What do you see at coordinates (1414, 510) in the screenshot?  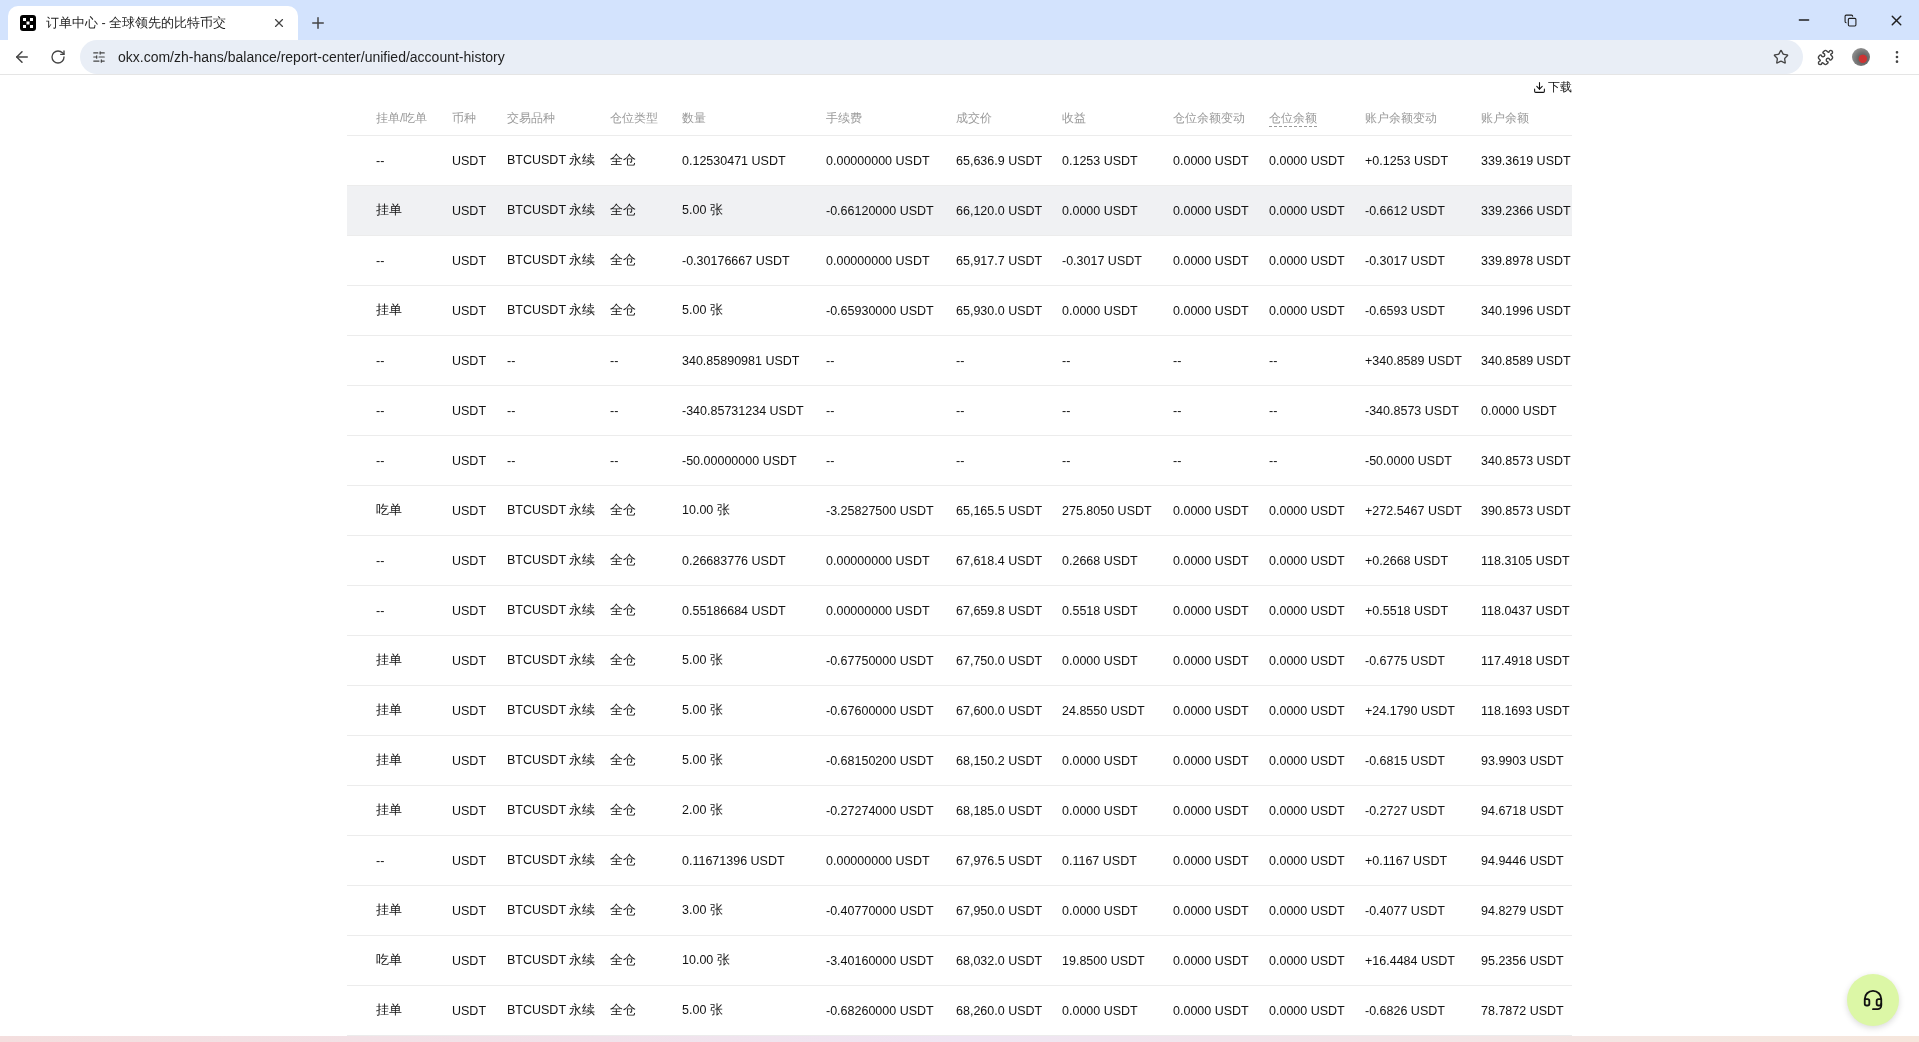 I see `table-cell-text: +272.5467 USDT` at bounding box center [1414, 510].